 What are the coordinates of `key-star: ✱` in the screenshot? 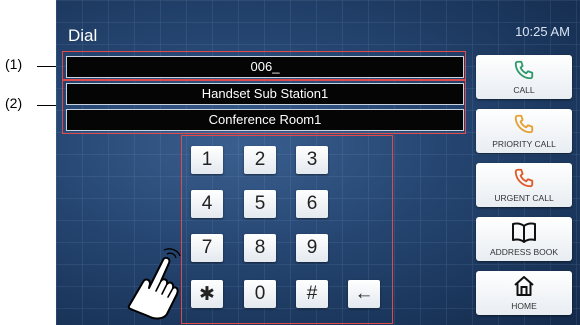 It's located at (207, 294).